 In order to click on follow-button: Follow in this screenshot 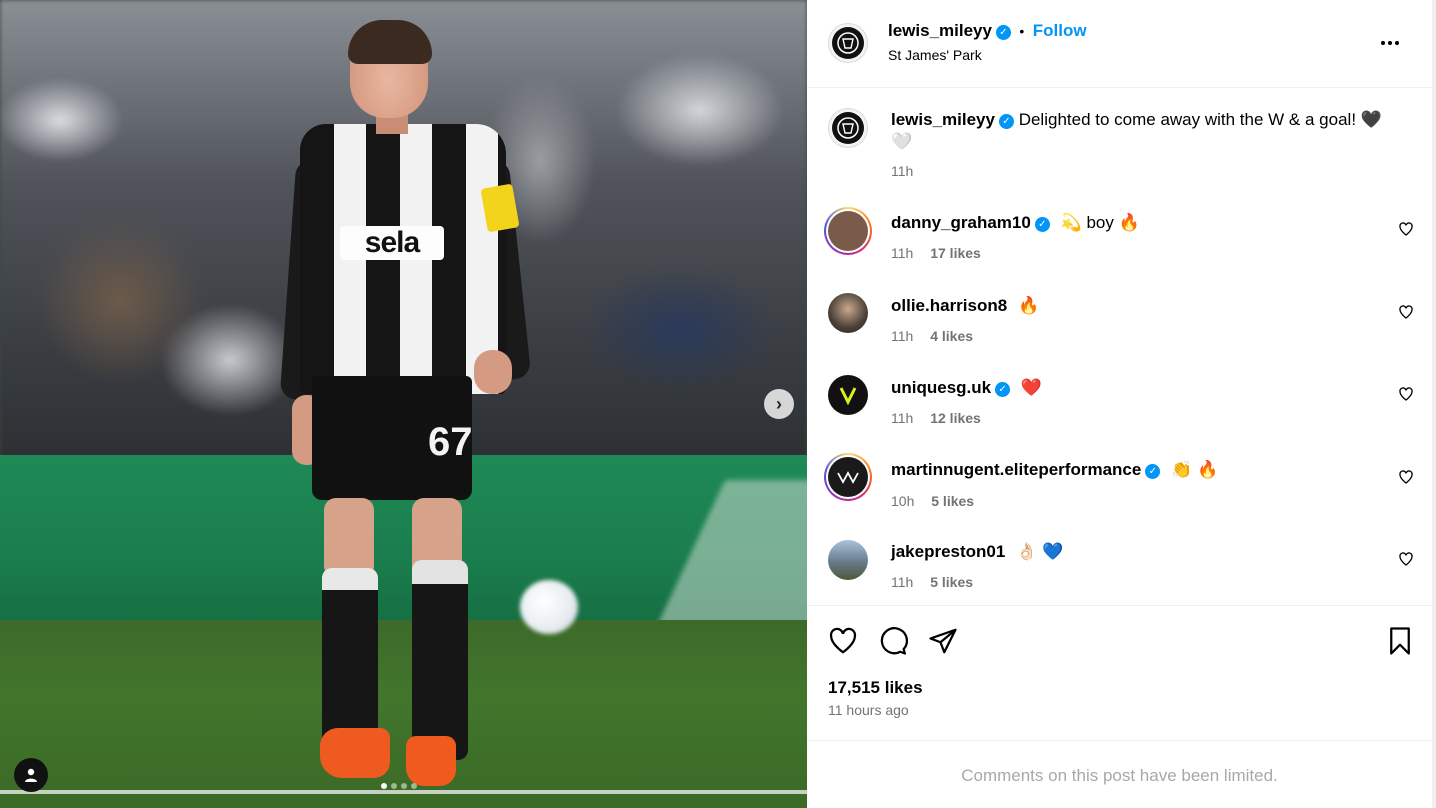, I will do `click(1060, 30)`.